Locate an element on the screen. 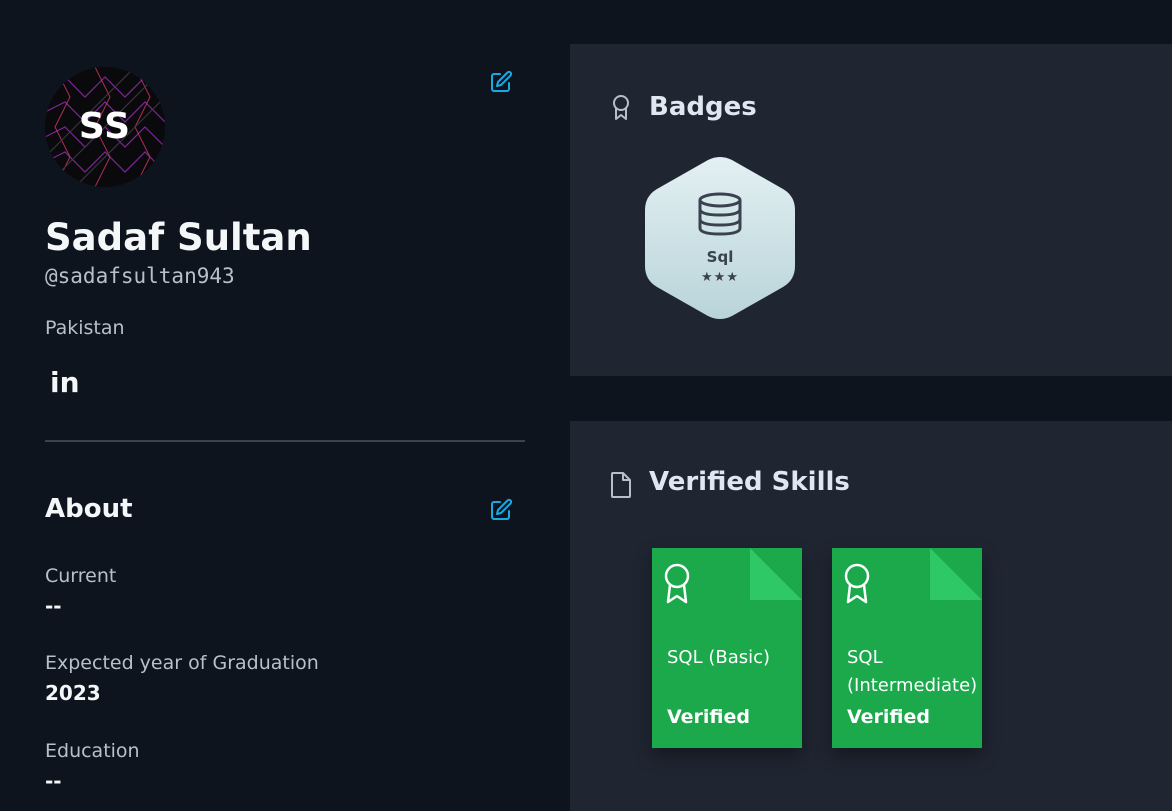 The width and height of the screenshot is (1172, 811). document-icon is located at coordinates (621, 485).